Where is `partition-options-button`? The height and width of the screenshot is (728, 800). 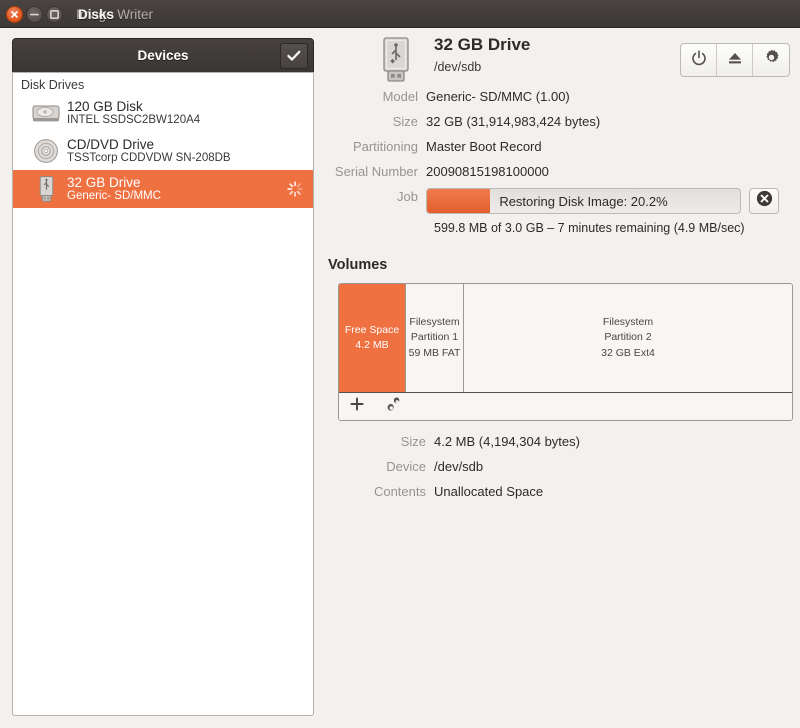
partition-options-button is located at coordinates (393, 407).